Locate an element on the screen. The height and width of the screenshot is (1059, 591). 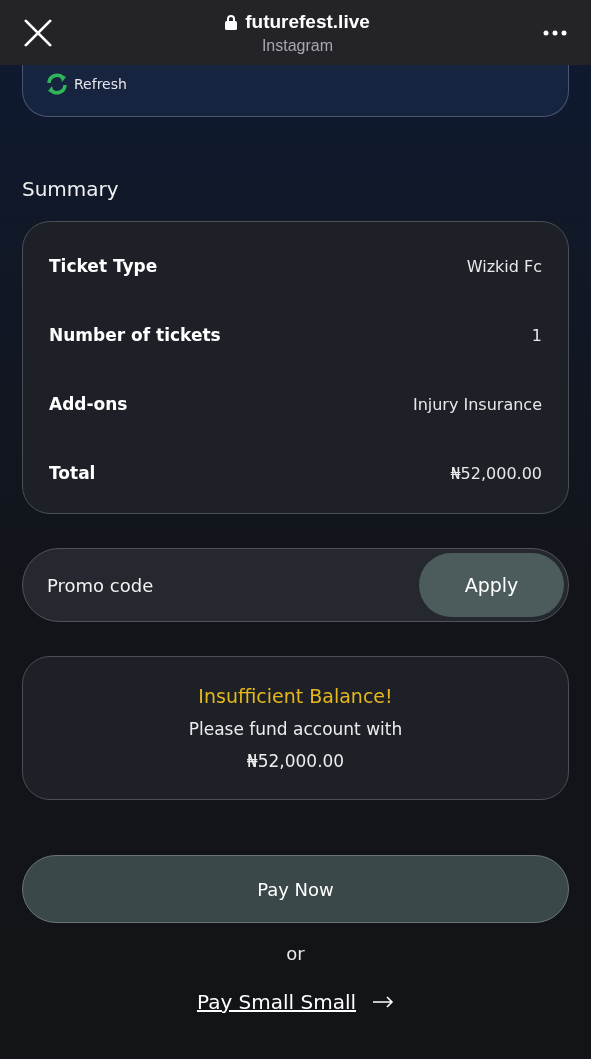
row-label: Number of tickets is located at coordinates (135, 335).